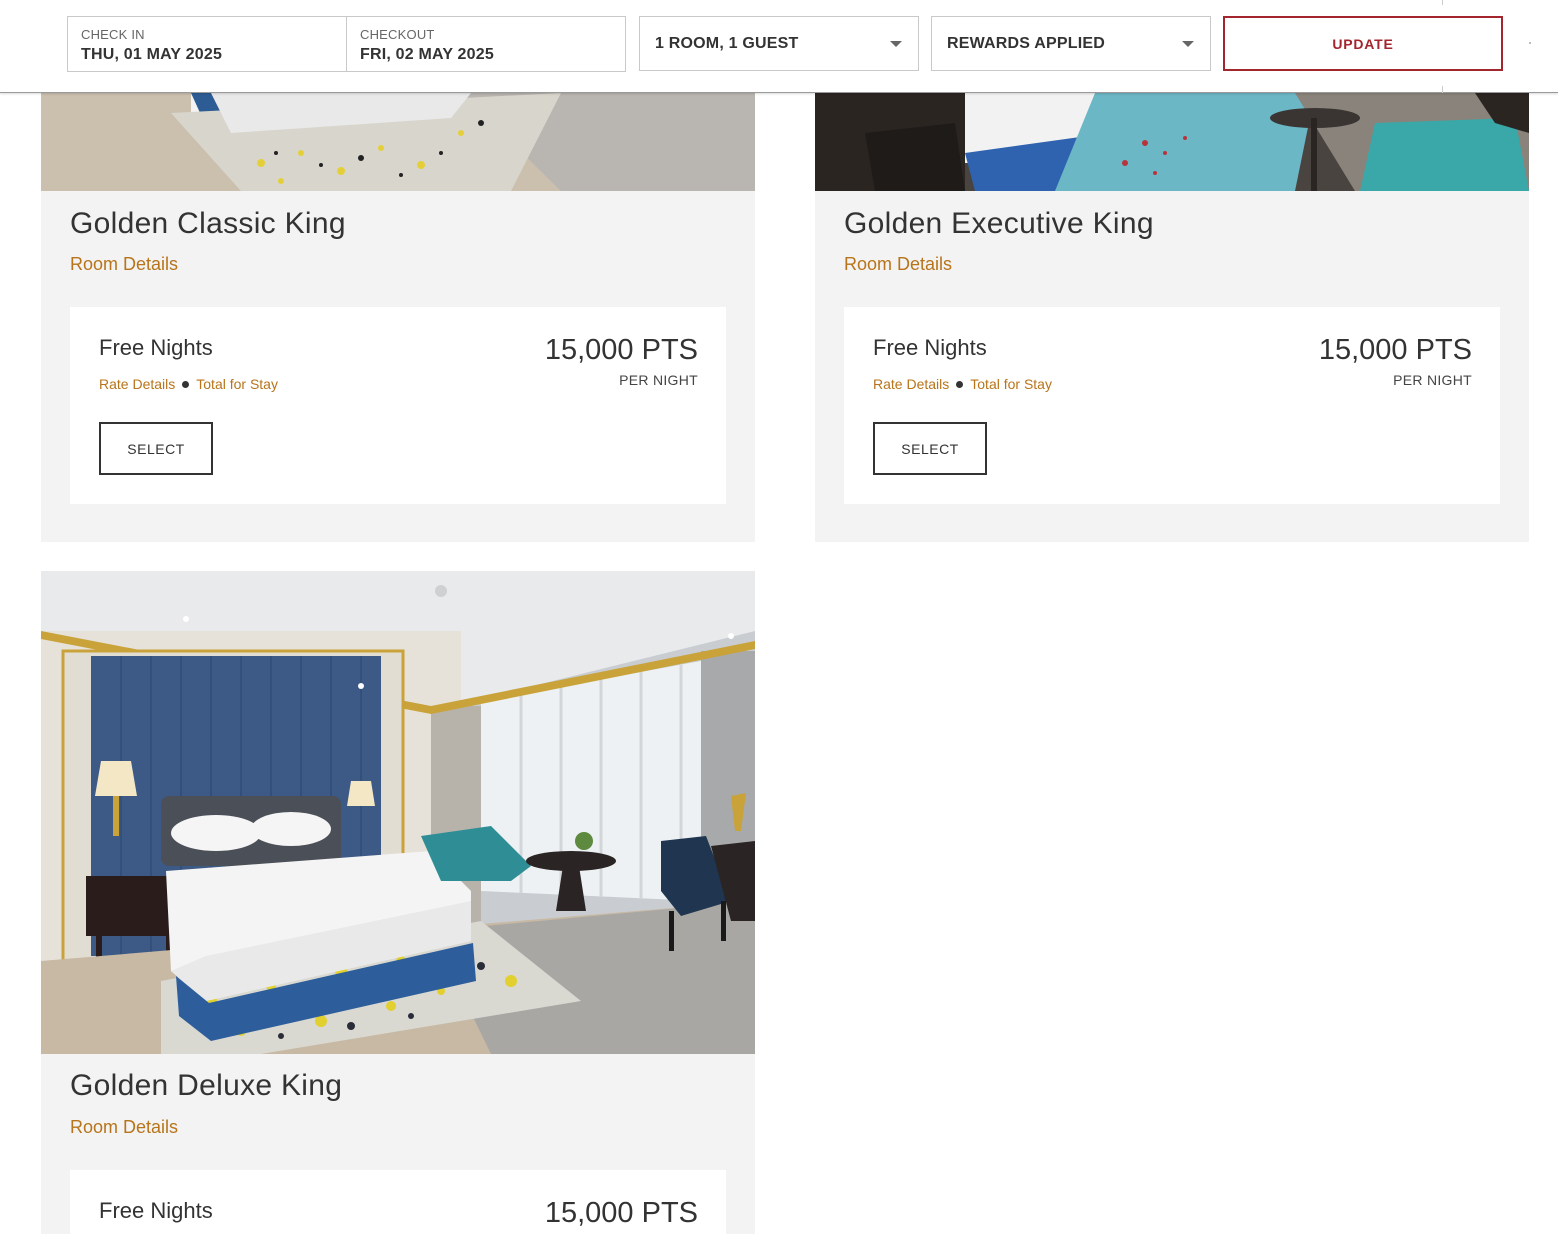 The height and width of the screenshot is (1234, 1558). What do you see at coordinates (113, 34) in the screenshot?
I see `check-in-label: CHECK IN` at bounding box center [113, 34].